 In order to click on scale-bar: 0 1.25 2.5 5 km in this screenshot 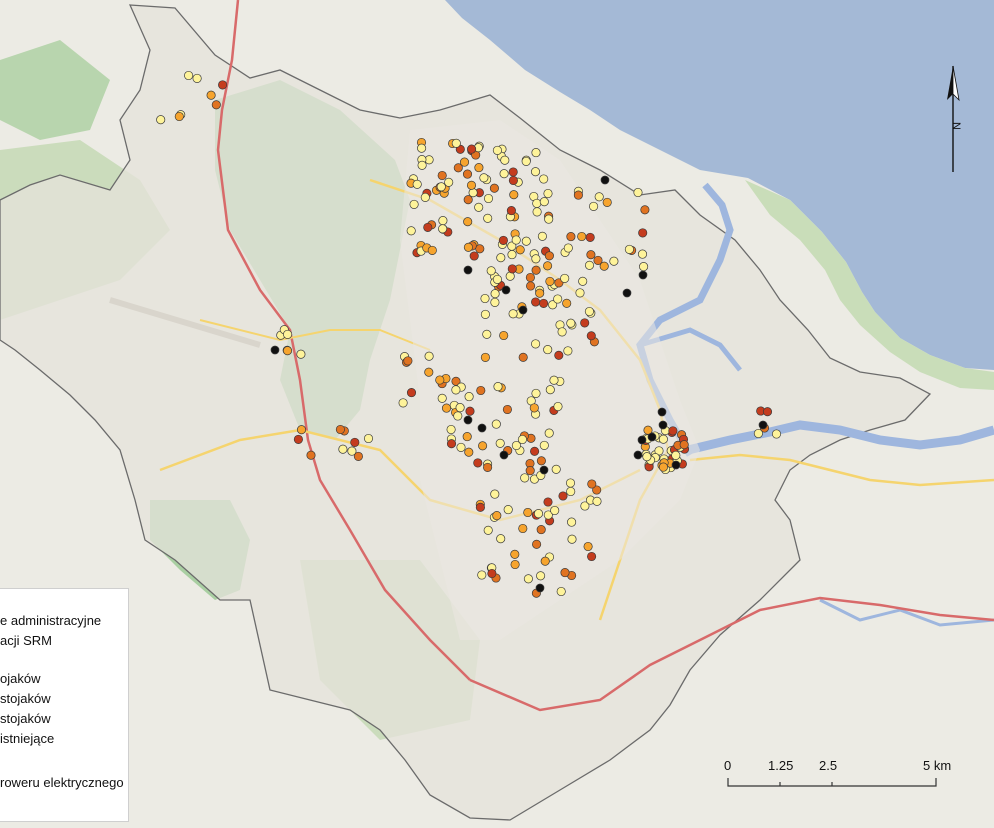, I will do `click(848, 774)`.